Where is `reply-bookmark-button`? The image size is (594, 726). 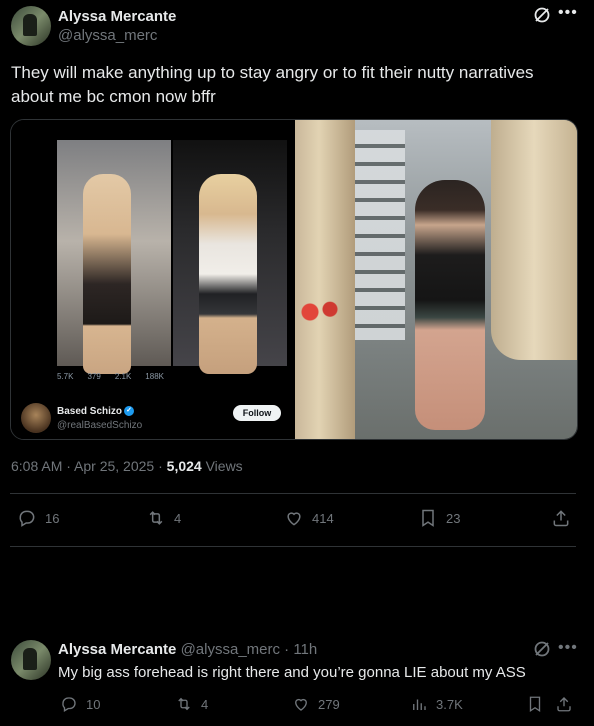
reply-bookmark-button is located at coordinates (535, 704).